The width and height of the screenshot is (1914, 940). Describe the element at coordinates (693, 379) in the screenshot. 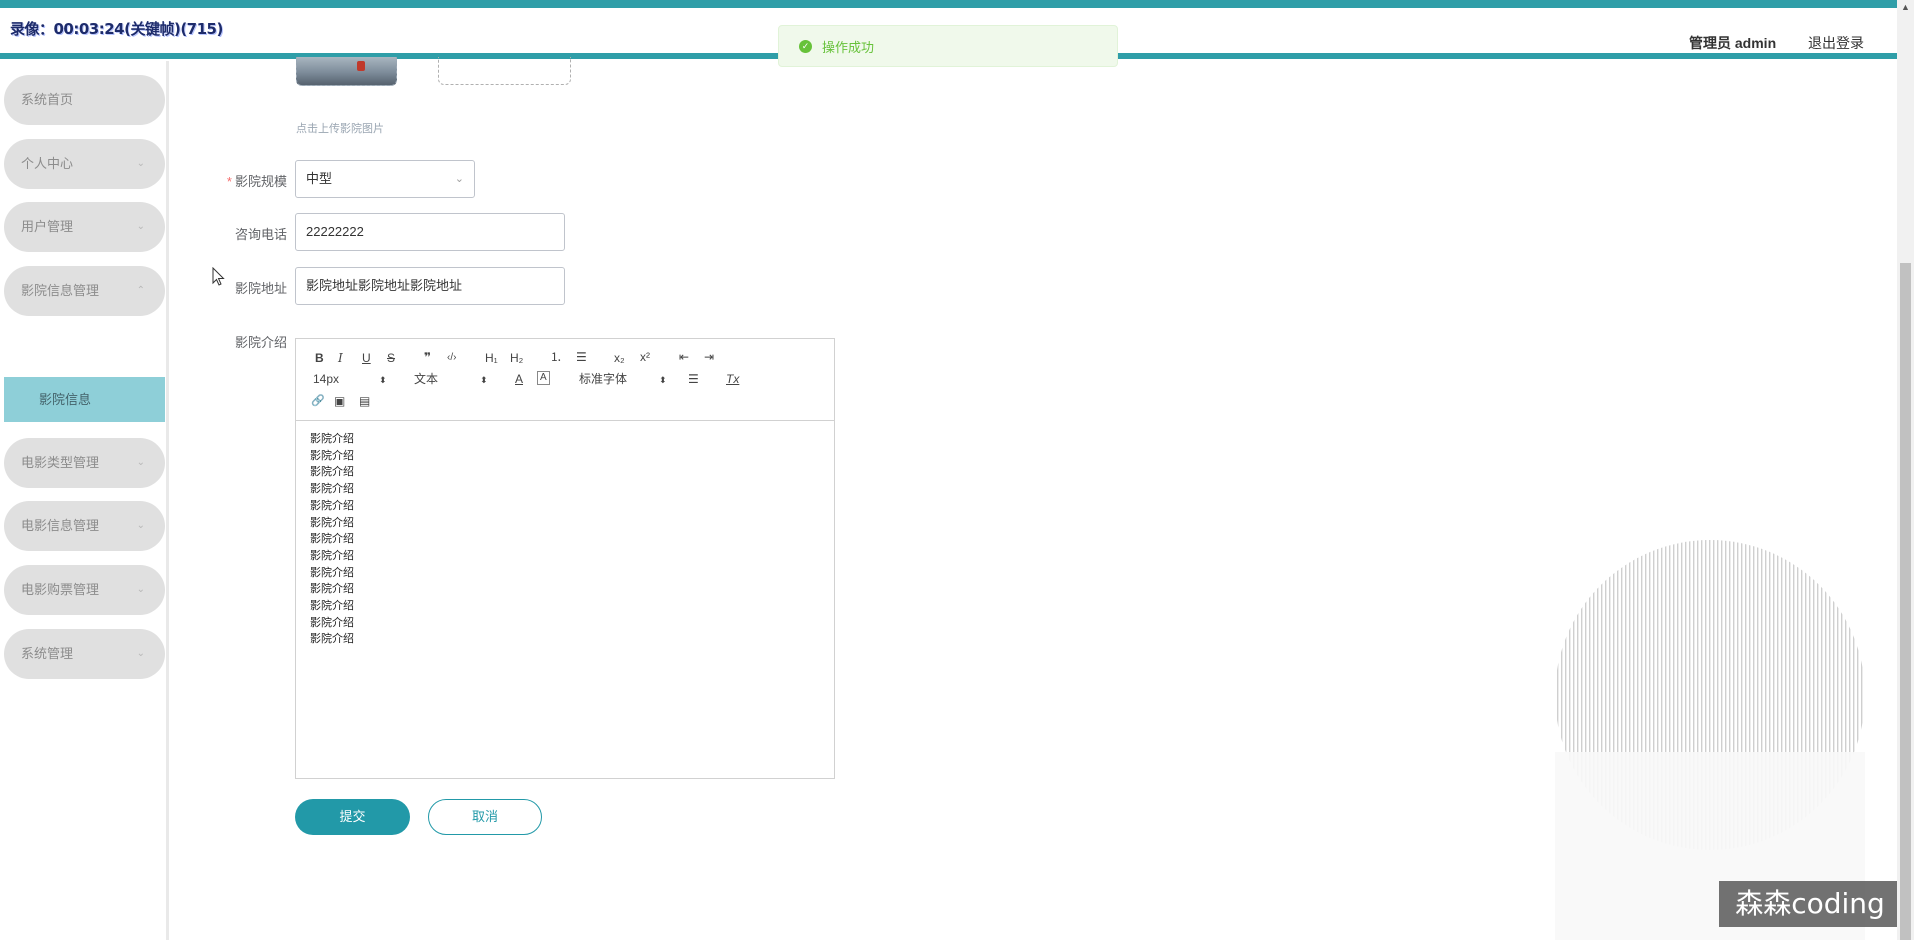

I see `align-icon: ☰` at that location.